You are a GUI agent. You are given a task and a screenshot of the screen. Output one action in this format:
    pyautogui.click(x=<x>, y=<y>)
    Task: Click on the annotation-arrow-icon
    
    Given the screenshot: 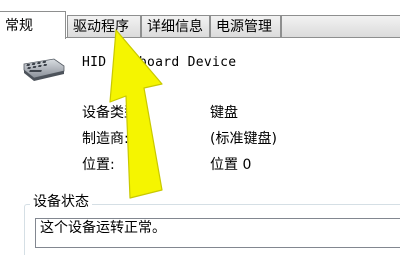 What is the action you would take?
    pyautogui.click(x=136, y=114)
    